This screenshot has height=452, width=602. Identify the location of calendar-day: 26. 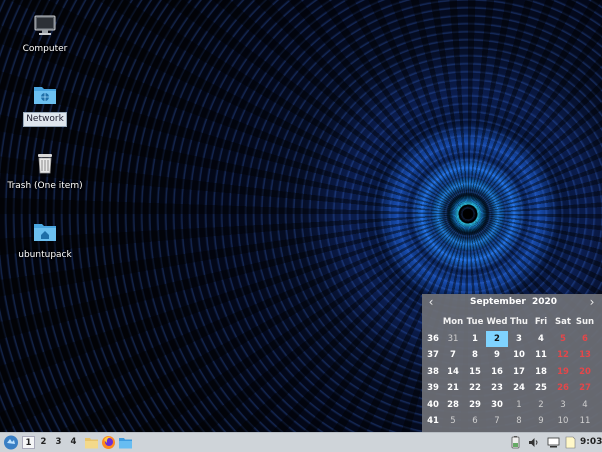
(563, 388).